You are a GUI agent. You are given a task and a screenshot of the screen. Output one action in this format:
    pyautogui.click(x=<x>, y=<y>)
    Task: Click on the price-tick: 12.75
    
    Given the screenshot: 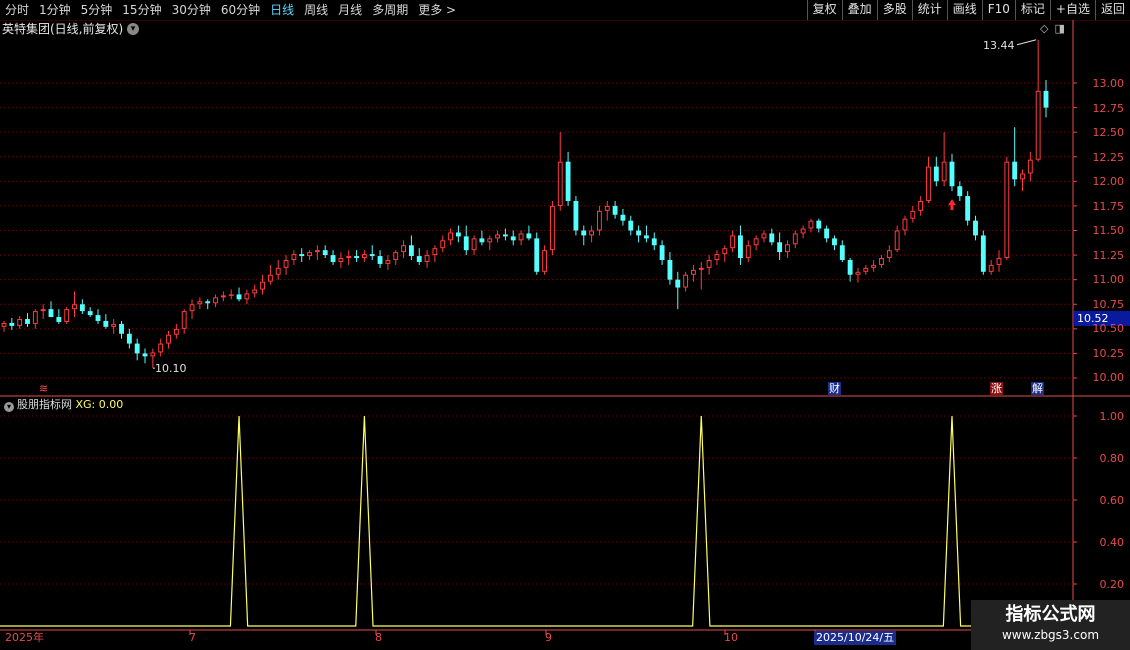 What is the action you would take?
    pyautogui.click(x=1108, y=108)
    